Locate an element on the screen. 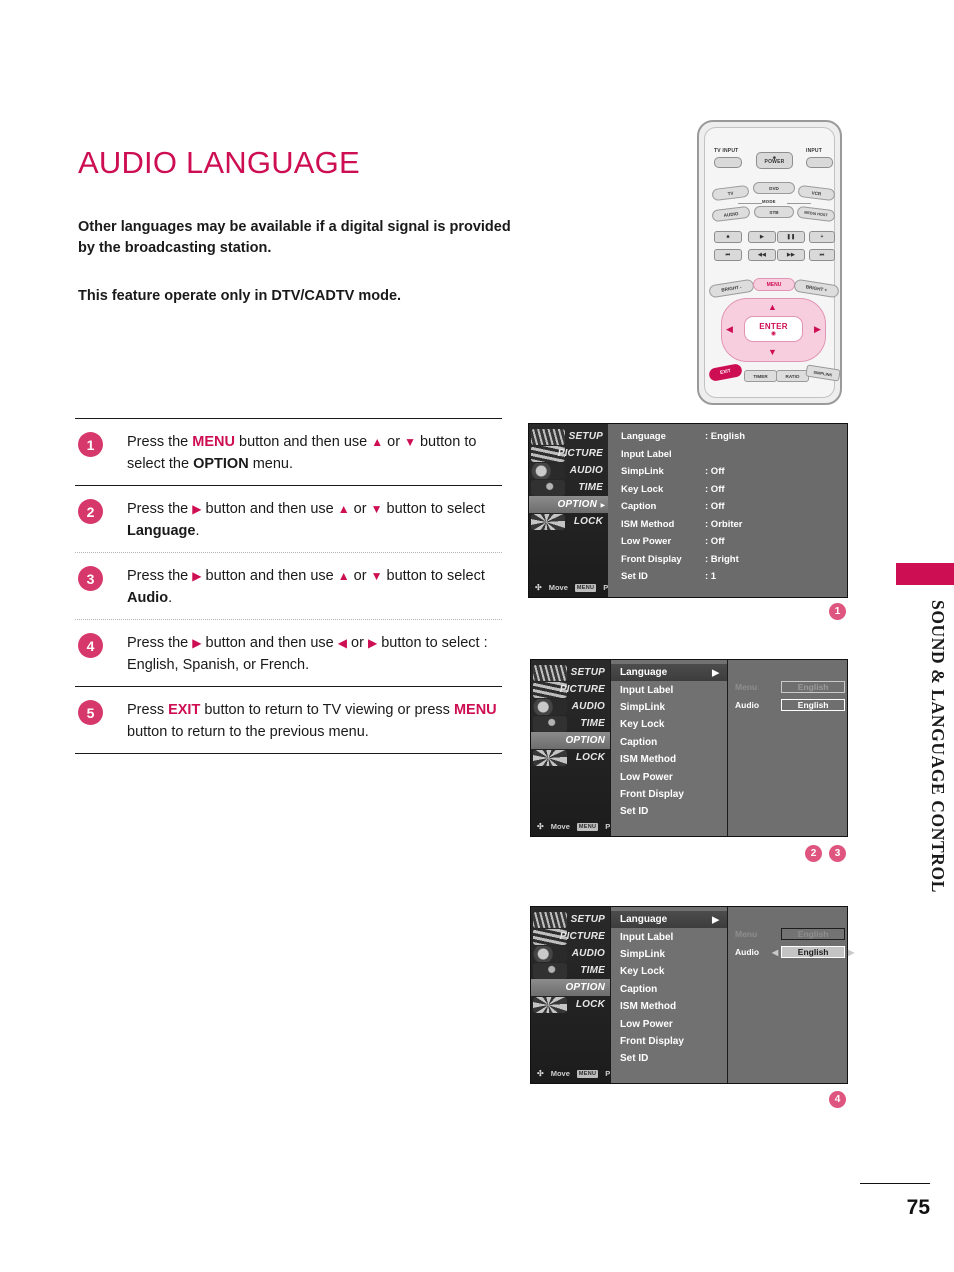 This screenshot has height=1272, width=954. osd1-sidebar-item-option: OPTION is located at coordinates (568, 504).